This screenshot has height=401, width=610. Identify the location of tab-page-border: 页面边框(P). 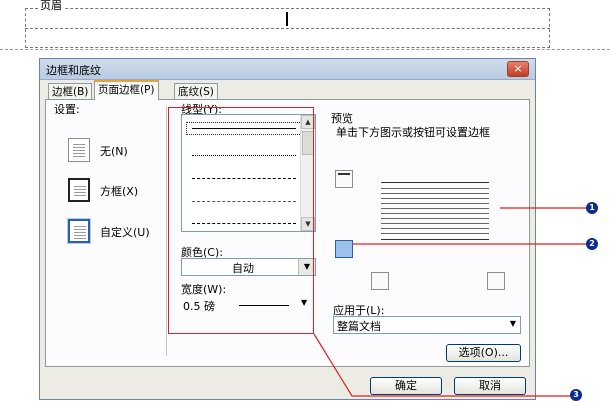
(126, 90).